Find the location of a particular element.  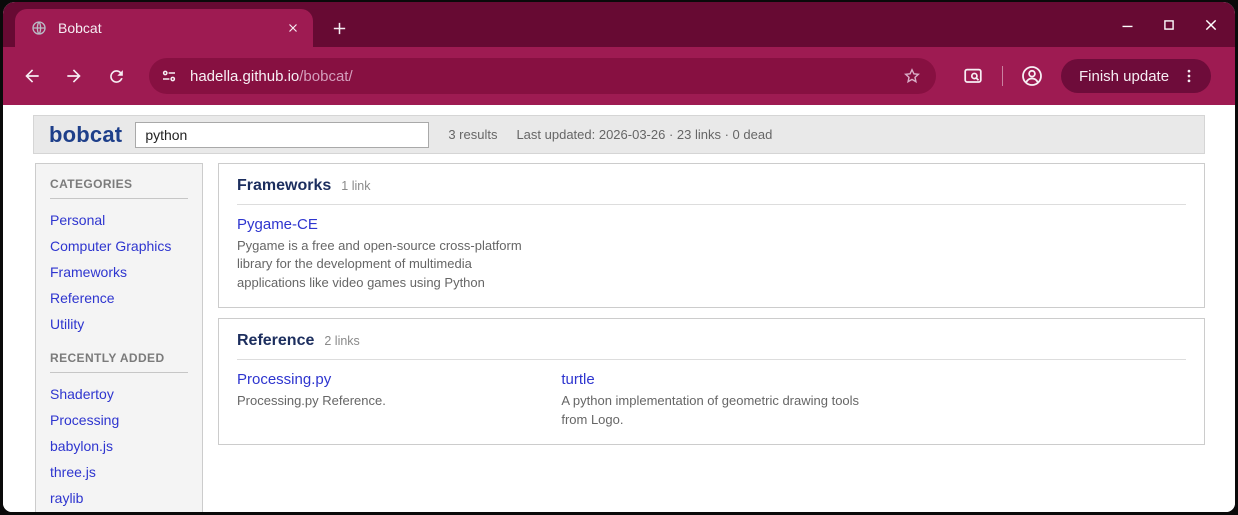

finish-update-button: Finish update is located at coordinates (1136, 76).